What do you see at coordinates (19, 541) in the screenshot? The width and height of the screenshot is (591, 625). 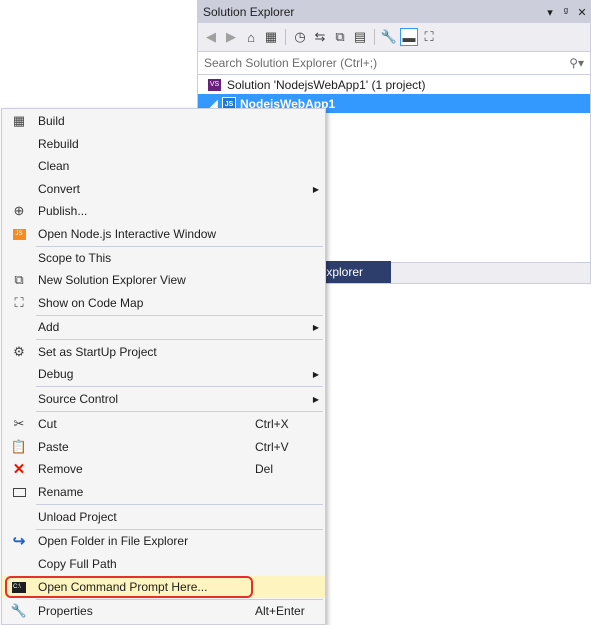 I see `open-folder-icon: ↪` at bounding box center [19, 541].